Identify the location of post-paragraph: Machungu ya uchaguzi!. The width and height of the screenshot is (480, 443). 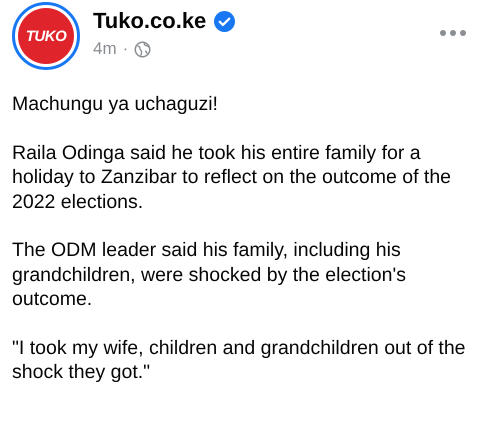
(115, 104).